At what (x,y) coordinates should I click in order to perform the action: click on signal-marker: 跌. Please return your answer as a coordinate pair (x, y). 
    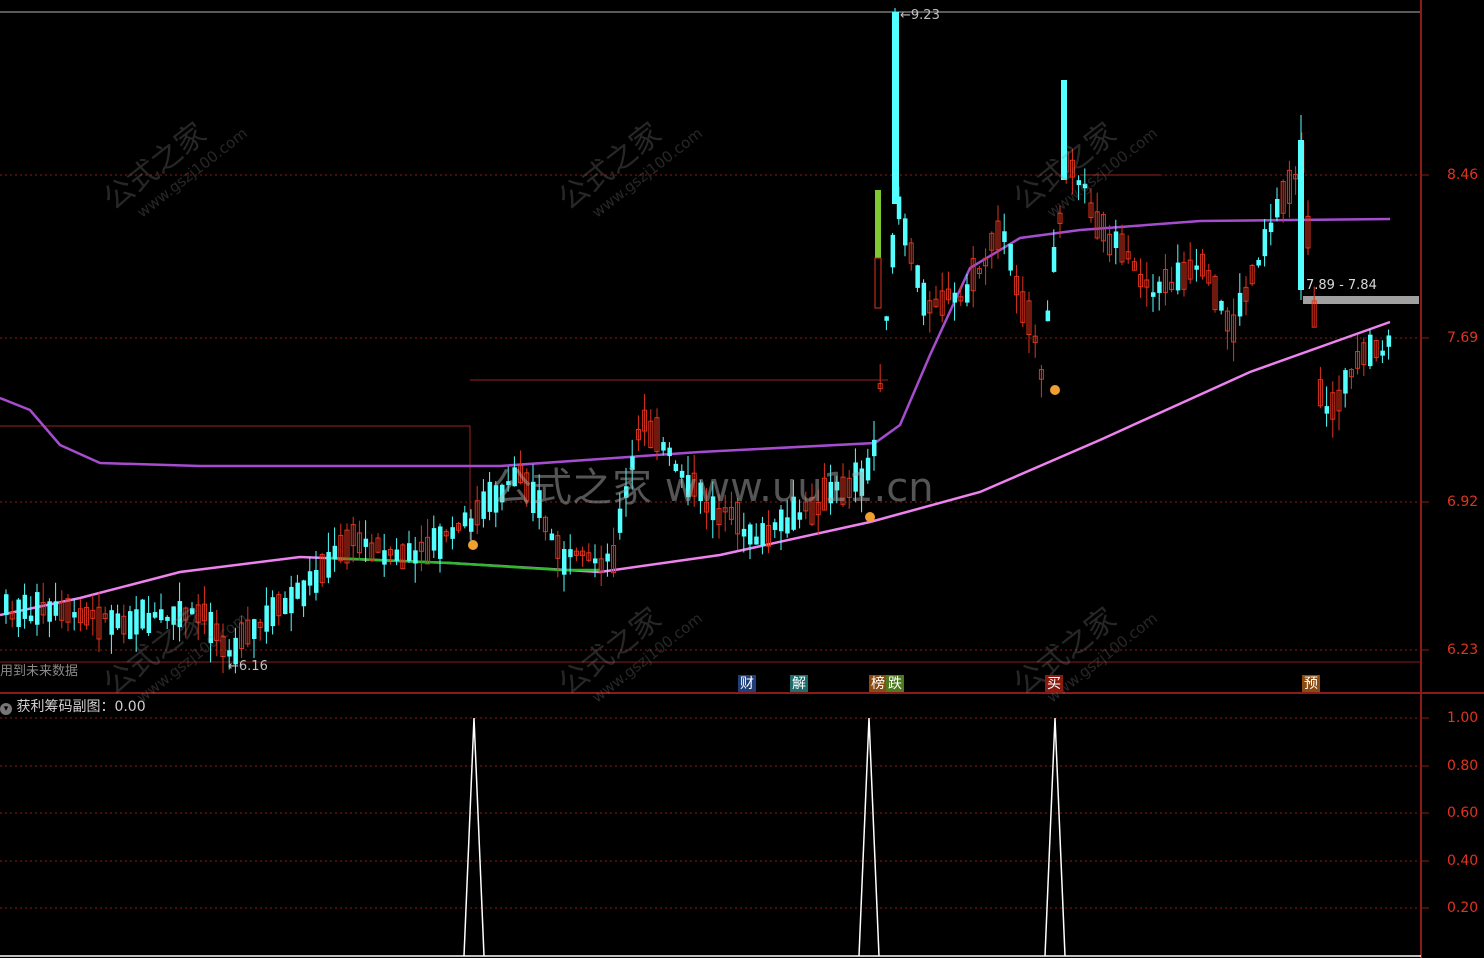
    Looking at the image, I should click on (895, 683).